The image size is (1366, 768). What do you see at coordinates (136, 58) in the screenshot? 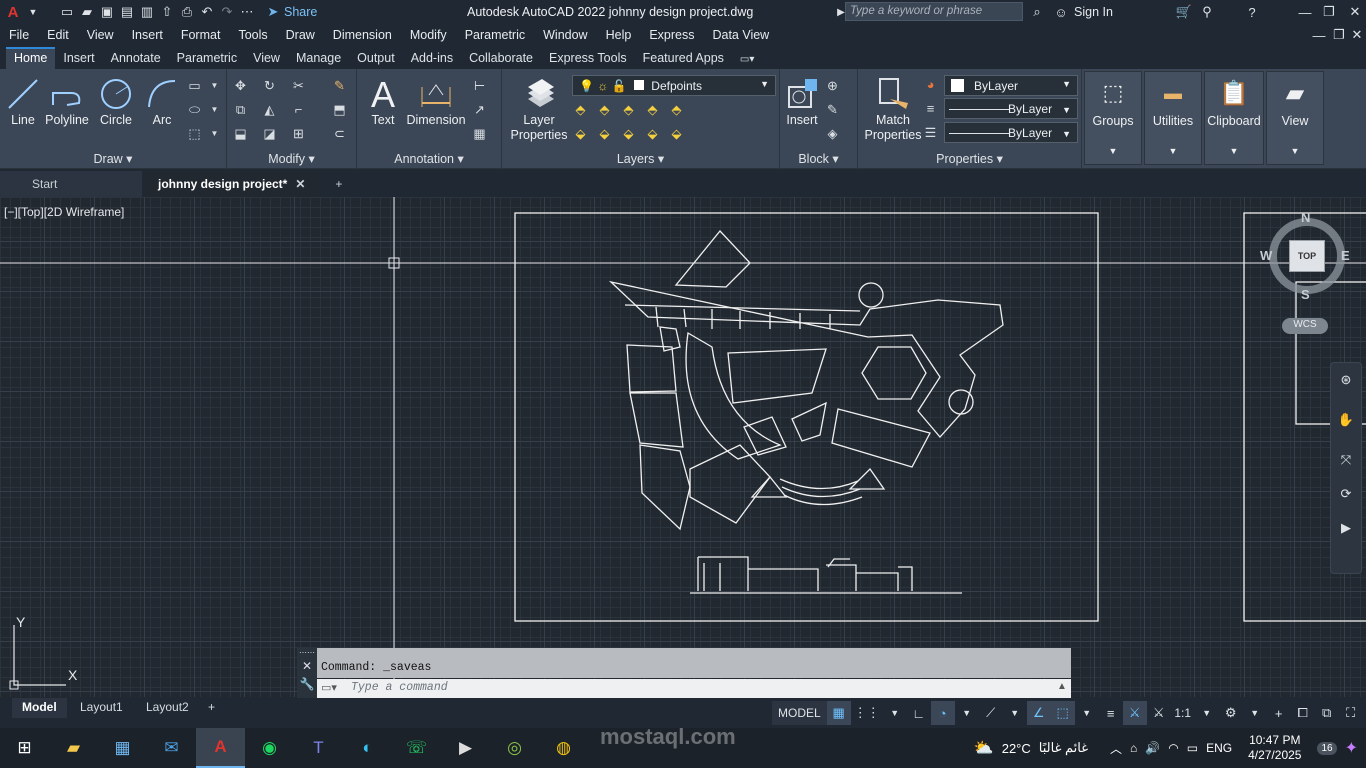
I see `tab-annotate: Annotate` at bounding box center [136, 58].